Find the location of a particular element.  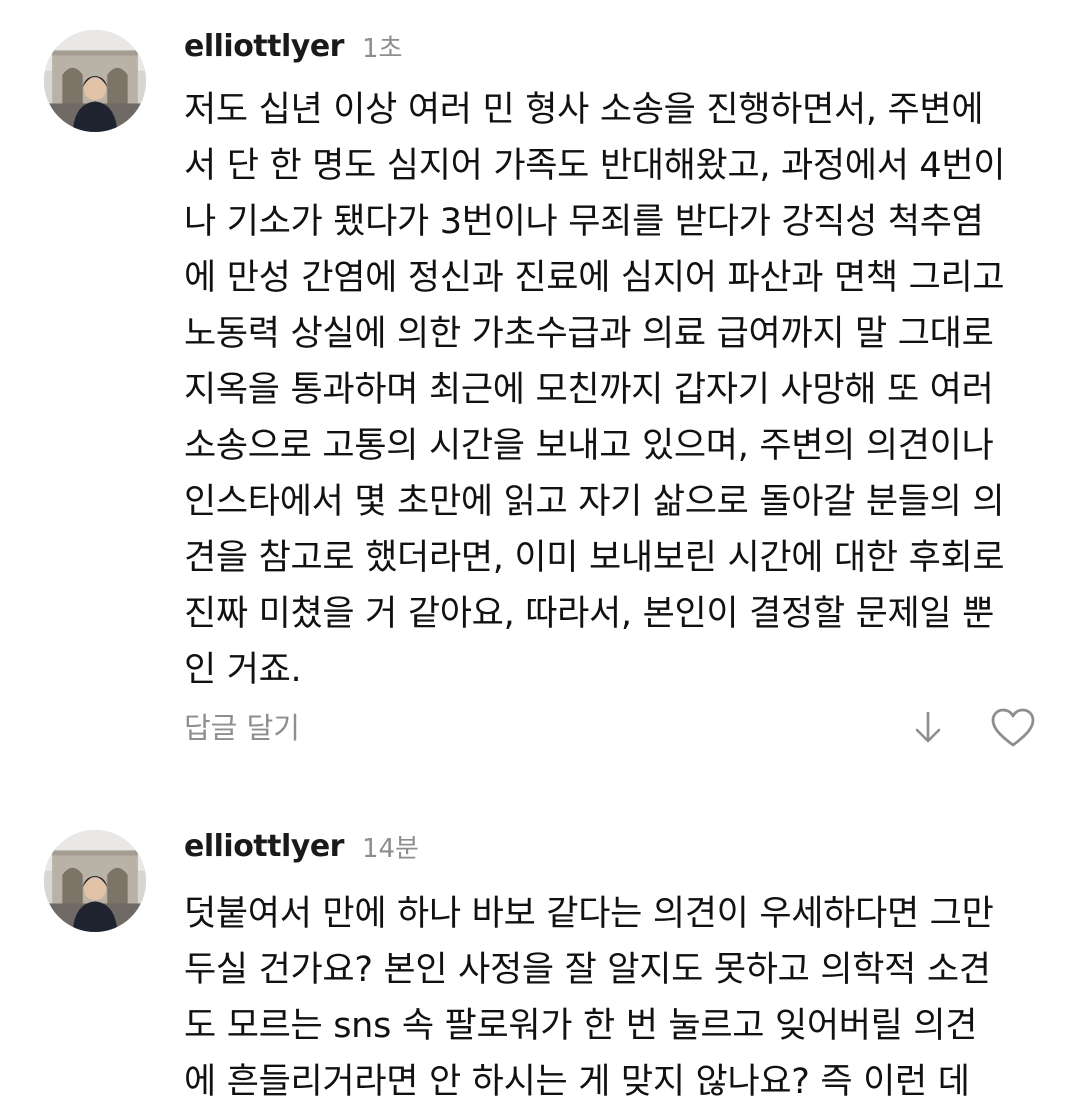

comment-meta: elliottlyer 14분 is located at coordinates (301, 846).